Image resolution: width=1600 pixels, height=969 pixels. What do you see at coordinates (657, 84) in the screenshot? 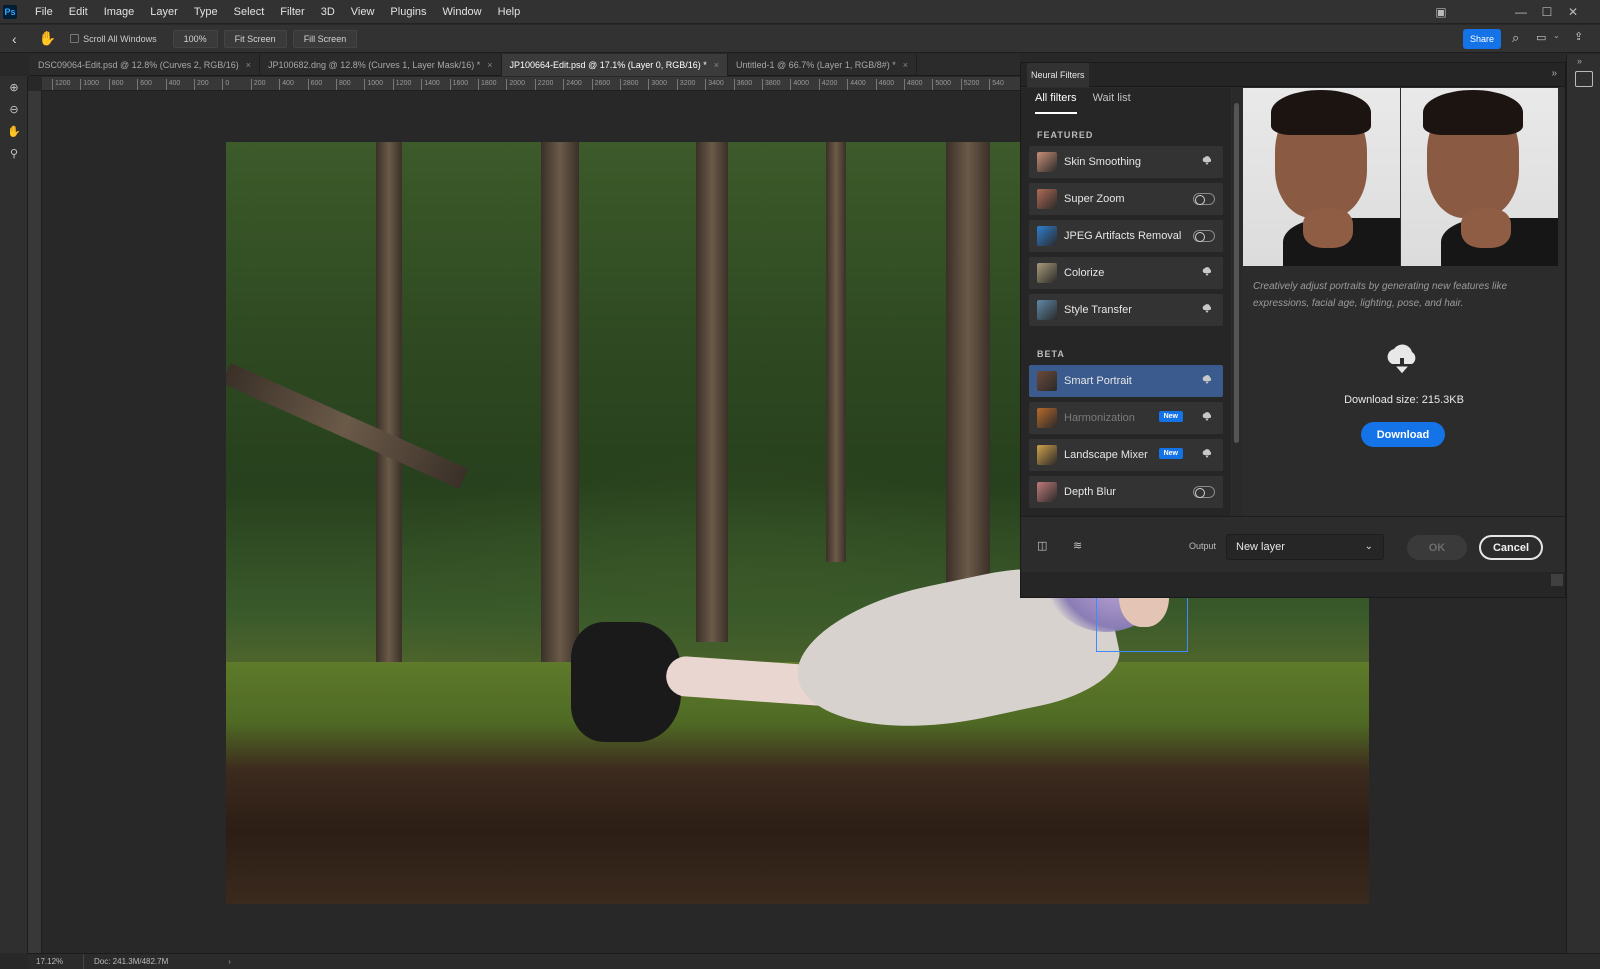
I see `ruler-tick: 3000` at bounding box center [657, 84].